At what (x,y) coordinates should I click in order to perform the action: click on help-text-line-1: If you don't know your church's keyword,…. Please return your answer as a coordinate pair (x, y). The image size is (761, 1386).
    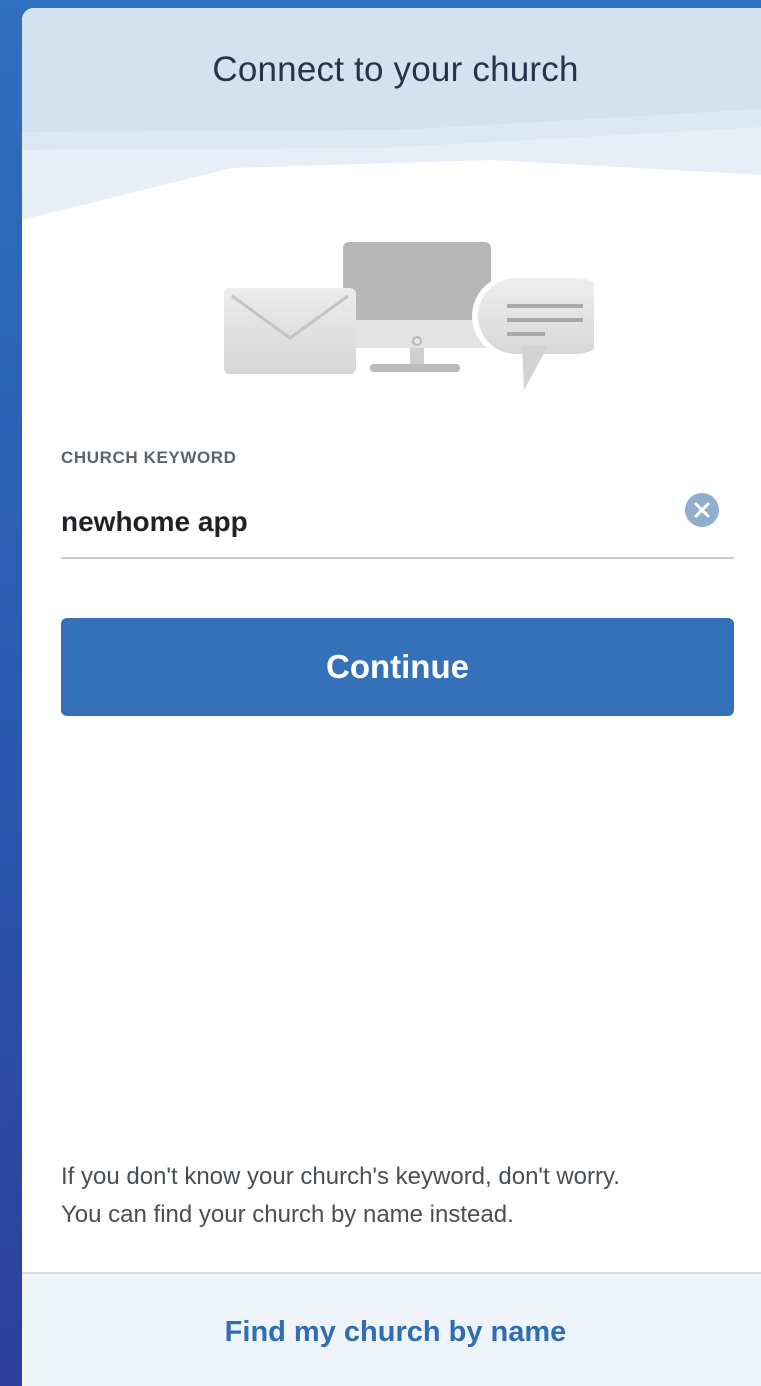
    Looking at the image, I should click on (340, 1176).